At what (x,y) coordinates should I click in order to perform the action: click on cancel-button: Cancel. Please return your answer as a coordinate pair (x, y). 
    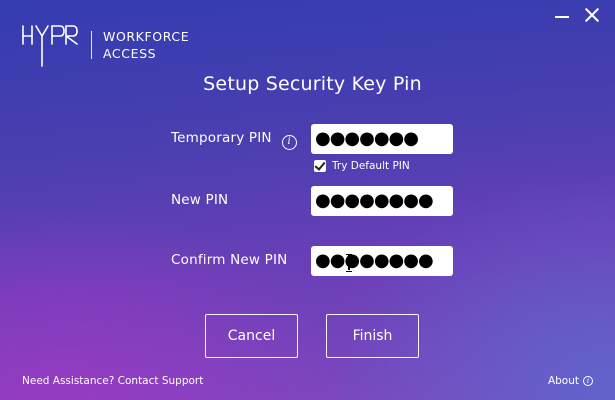
    Looking at the image, I should click on (251, 336).